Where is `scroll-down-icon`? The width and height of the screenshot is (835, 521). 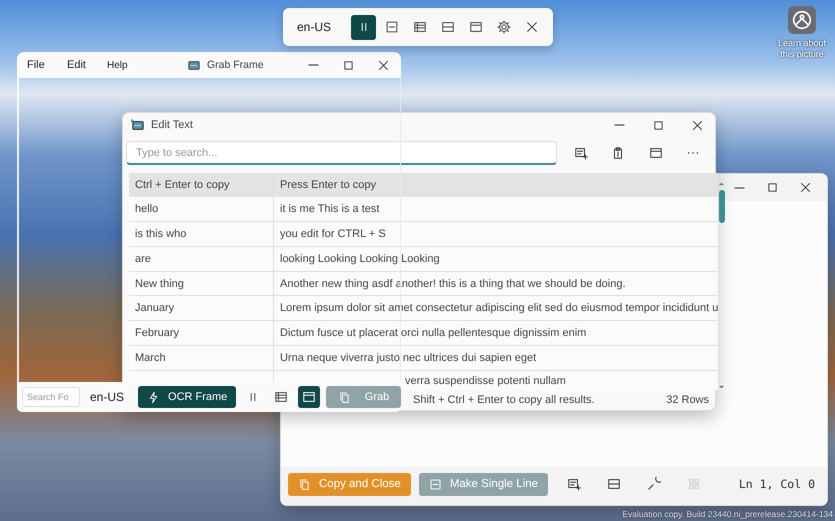 scroll-down-icon is located at coordinates (722, 387).